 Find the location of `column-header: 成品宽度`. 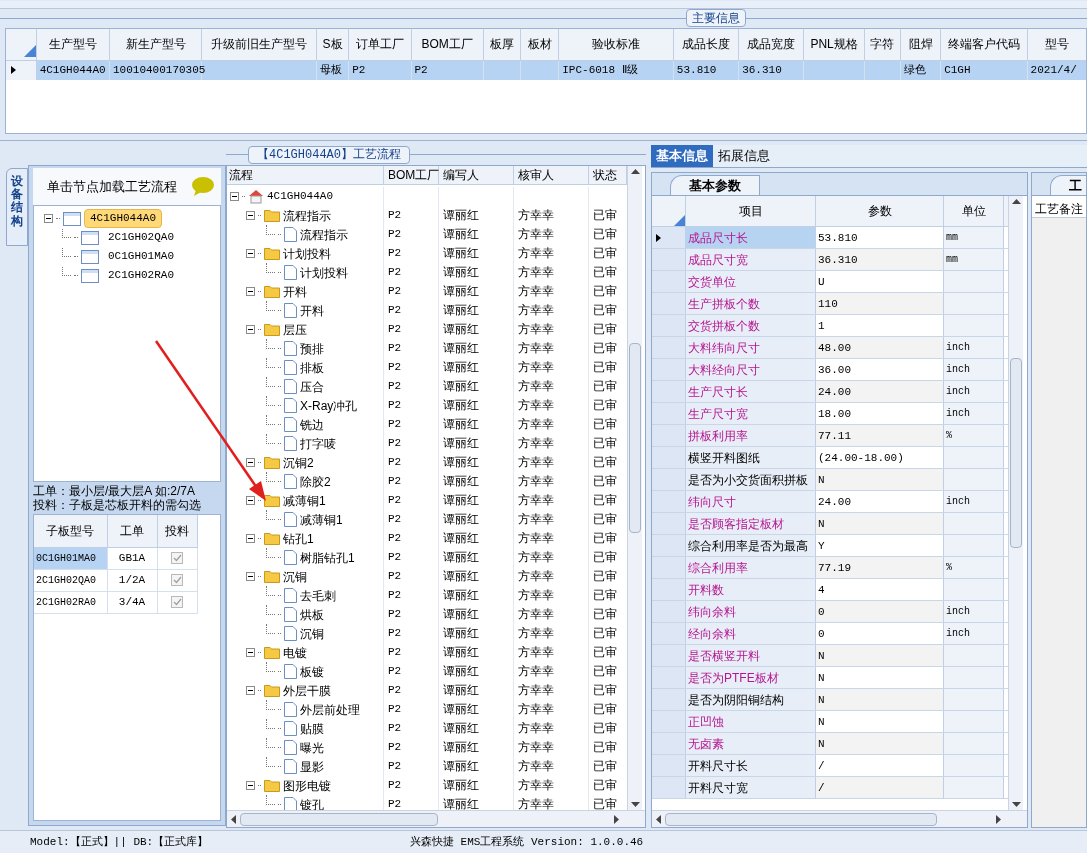

column-header: 成品宽度 is located at coordinates (771, 44).